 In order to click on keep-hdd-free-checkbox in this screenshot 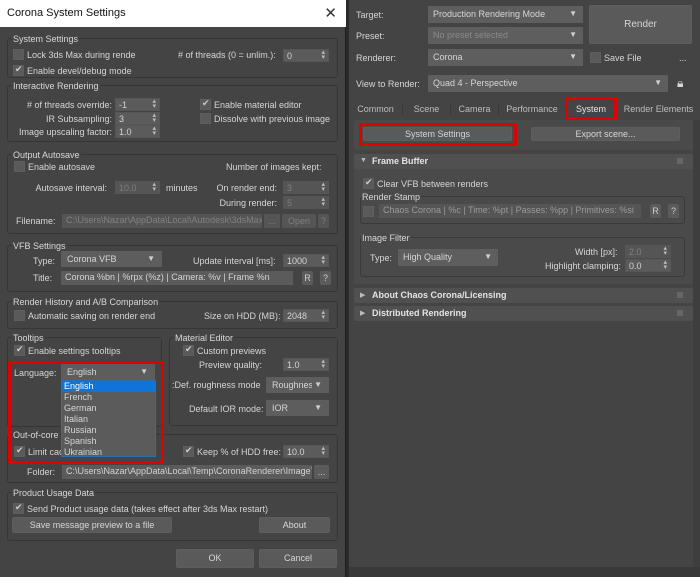, I will do `click(188, 451)`.